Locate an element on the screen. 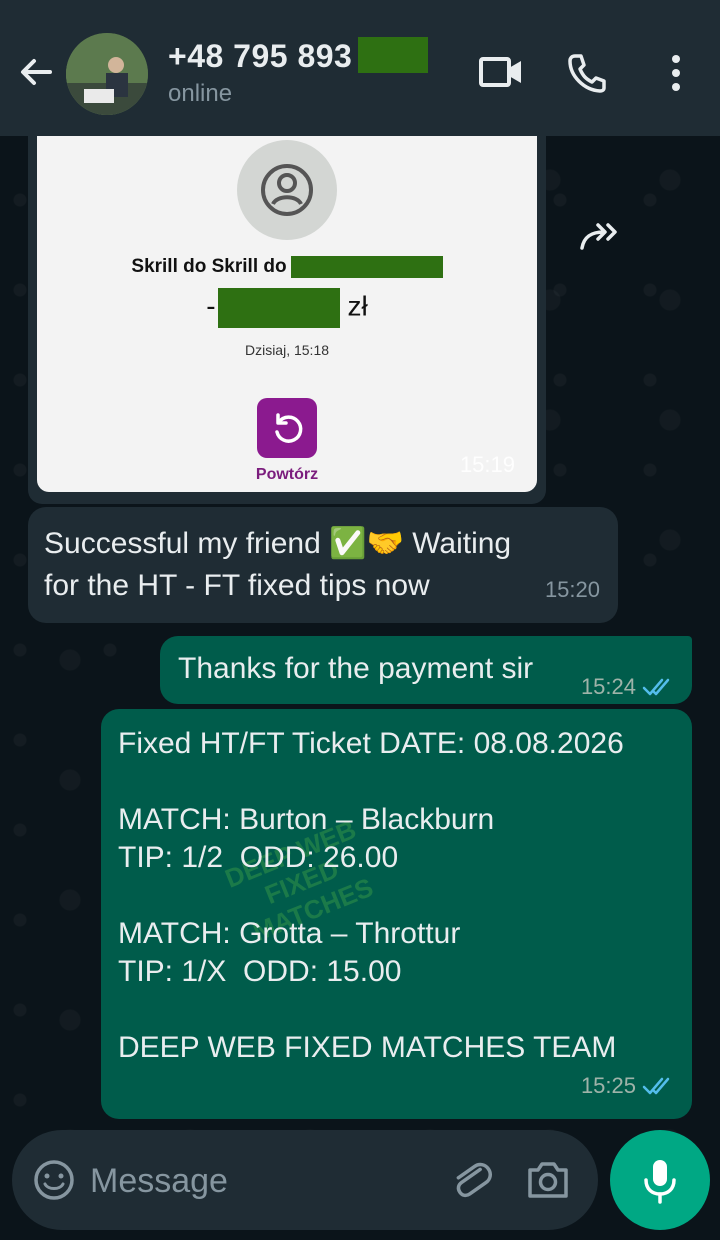 The height and width of the screenshot is (1240, 720). message-input is located at coordinates (240, 1181).